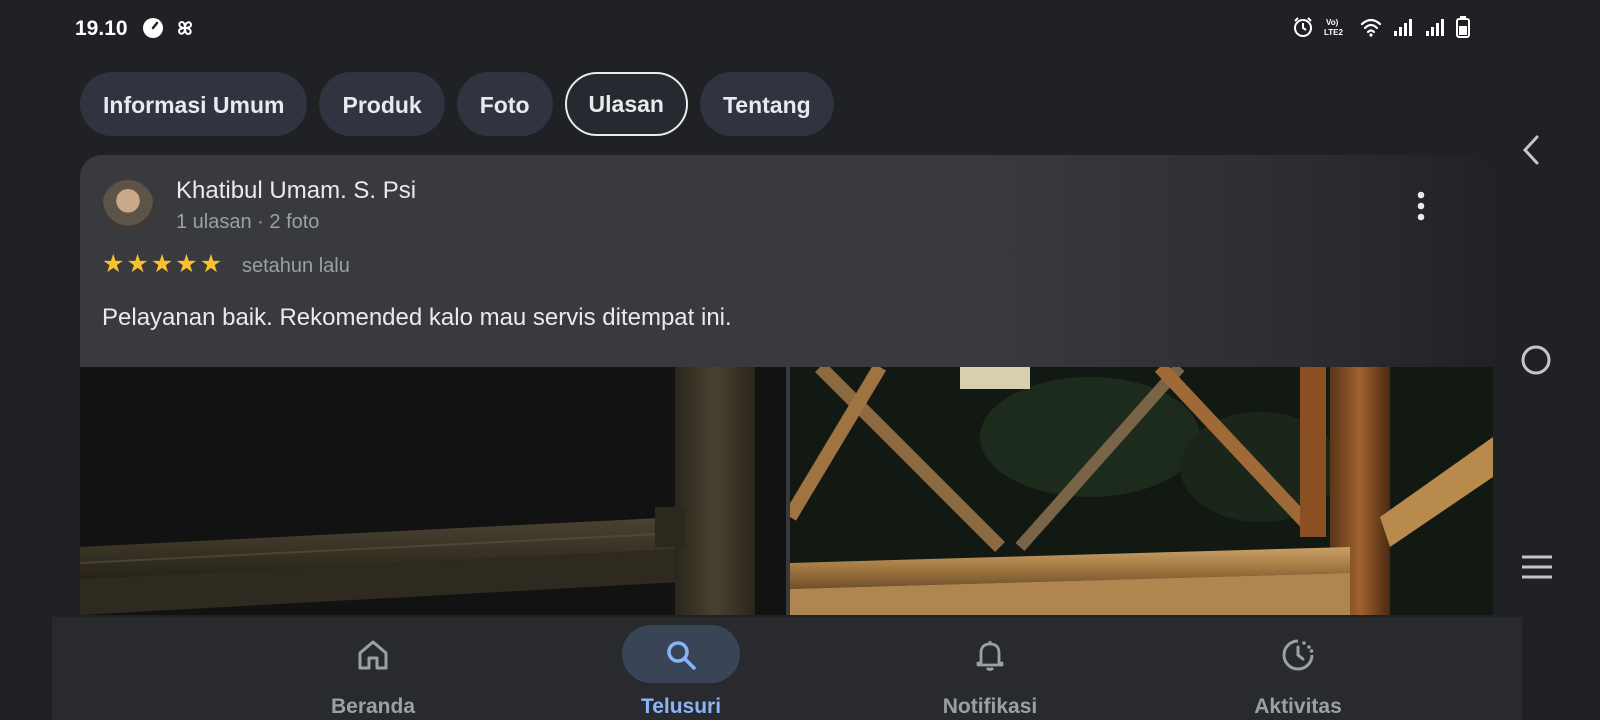 The image size is (1600, 720). What do you see at coordinates (128, 206) in the screenshot?
I see `reviewer-avatar` at bounding box center [128, 206].